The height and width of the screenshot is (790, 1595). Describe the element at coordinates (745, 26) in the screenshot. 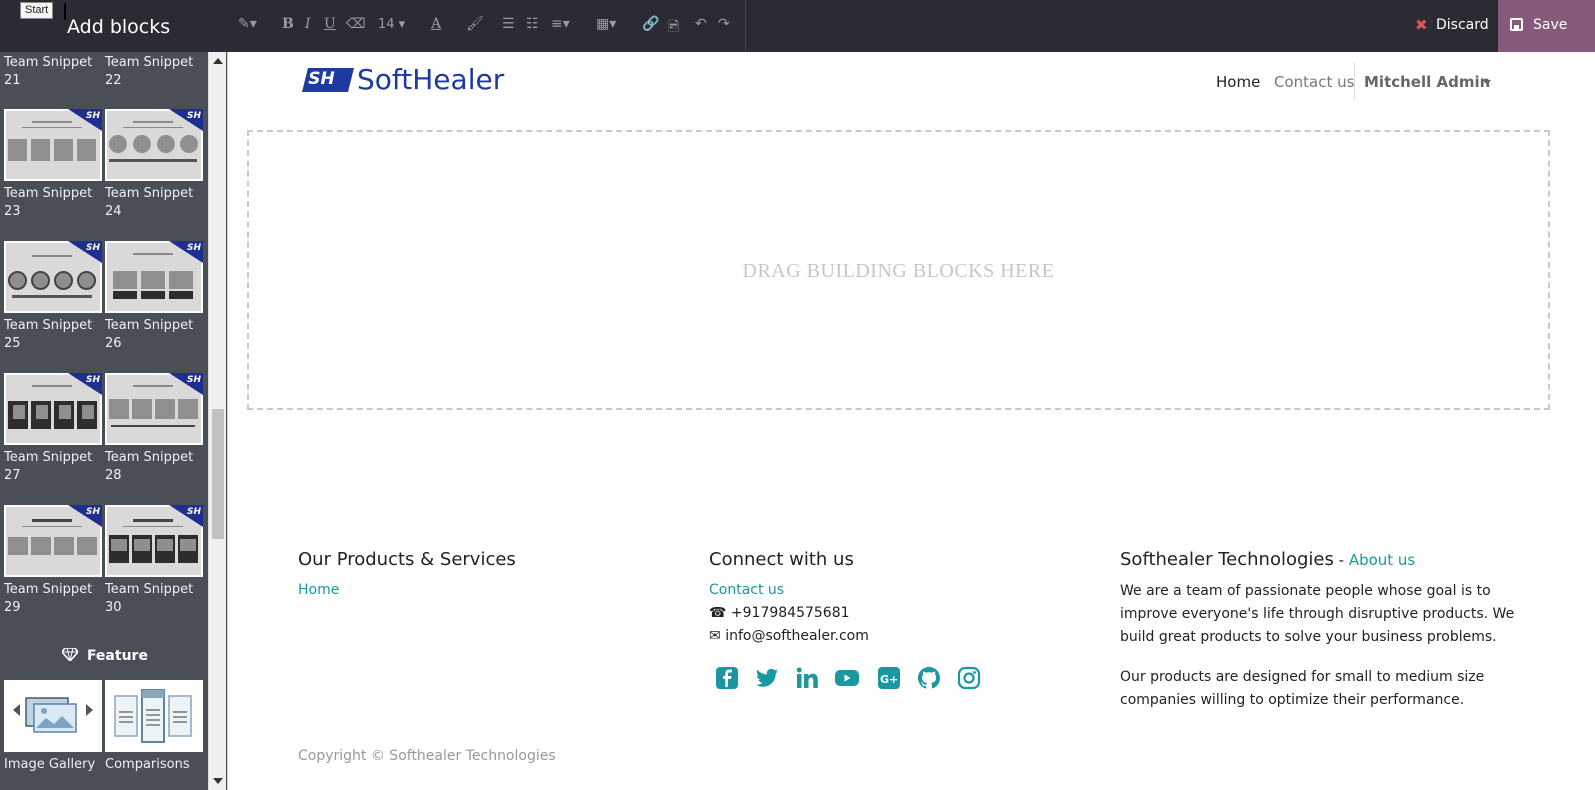

I see `toolbar-divider` at that location.